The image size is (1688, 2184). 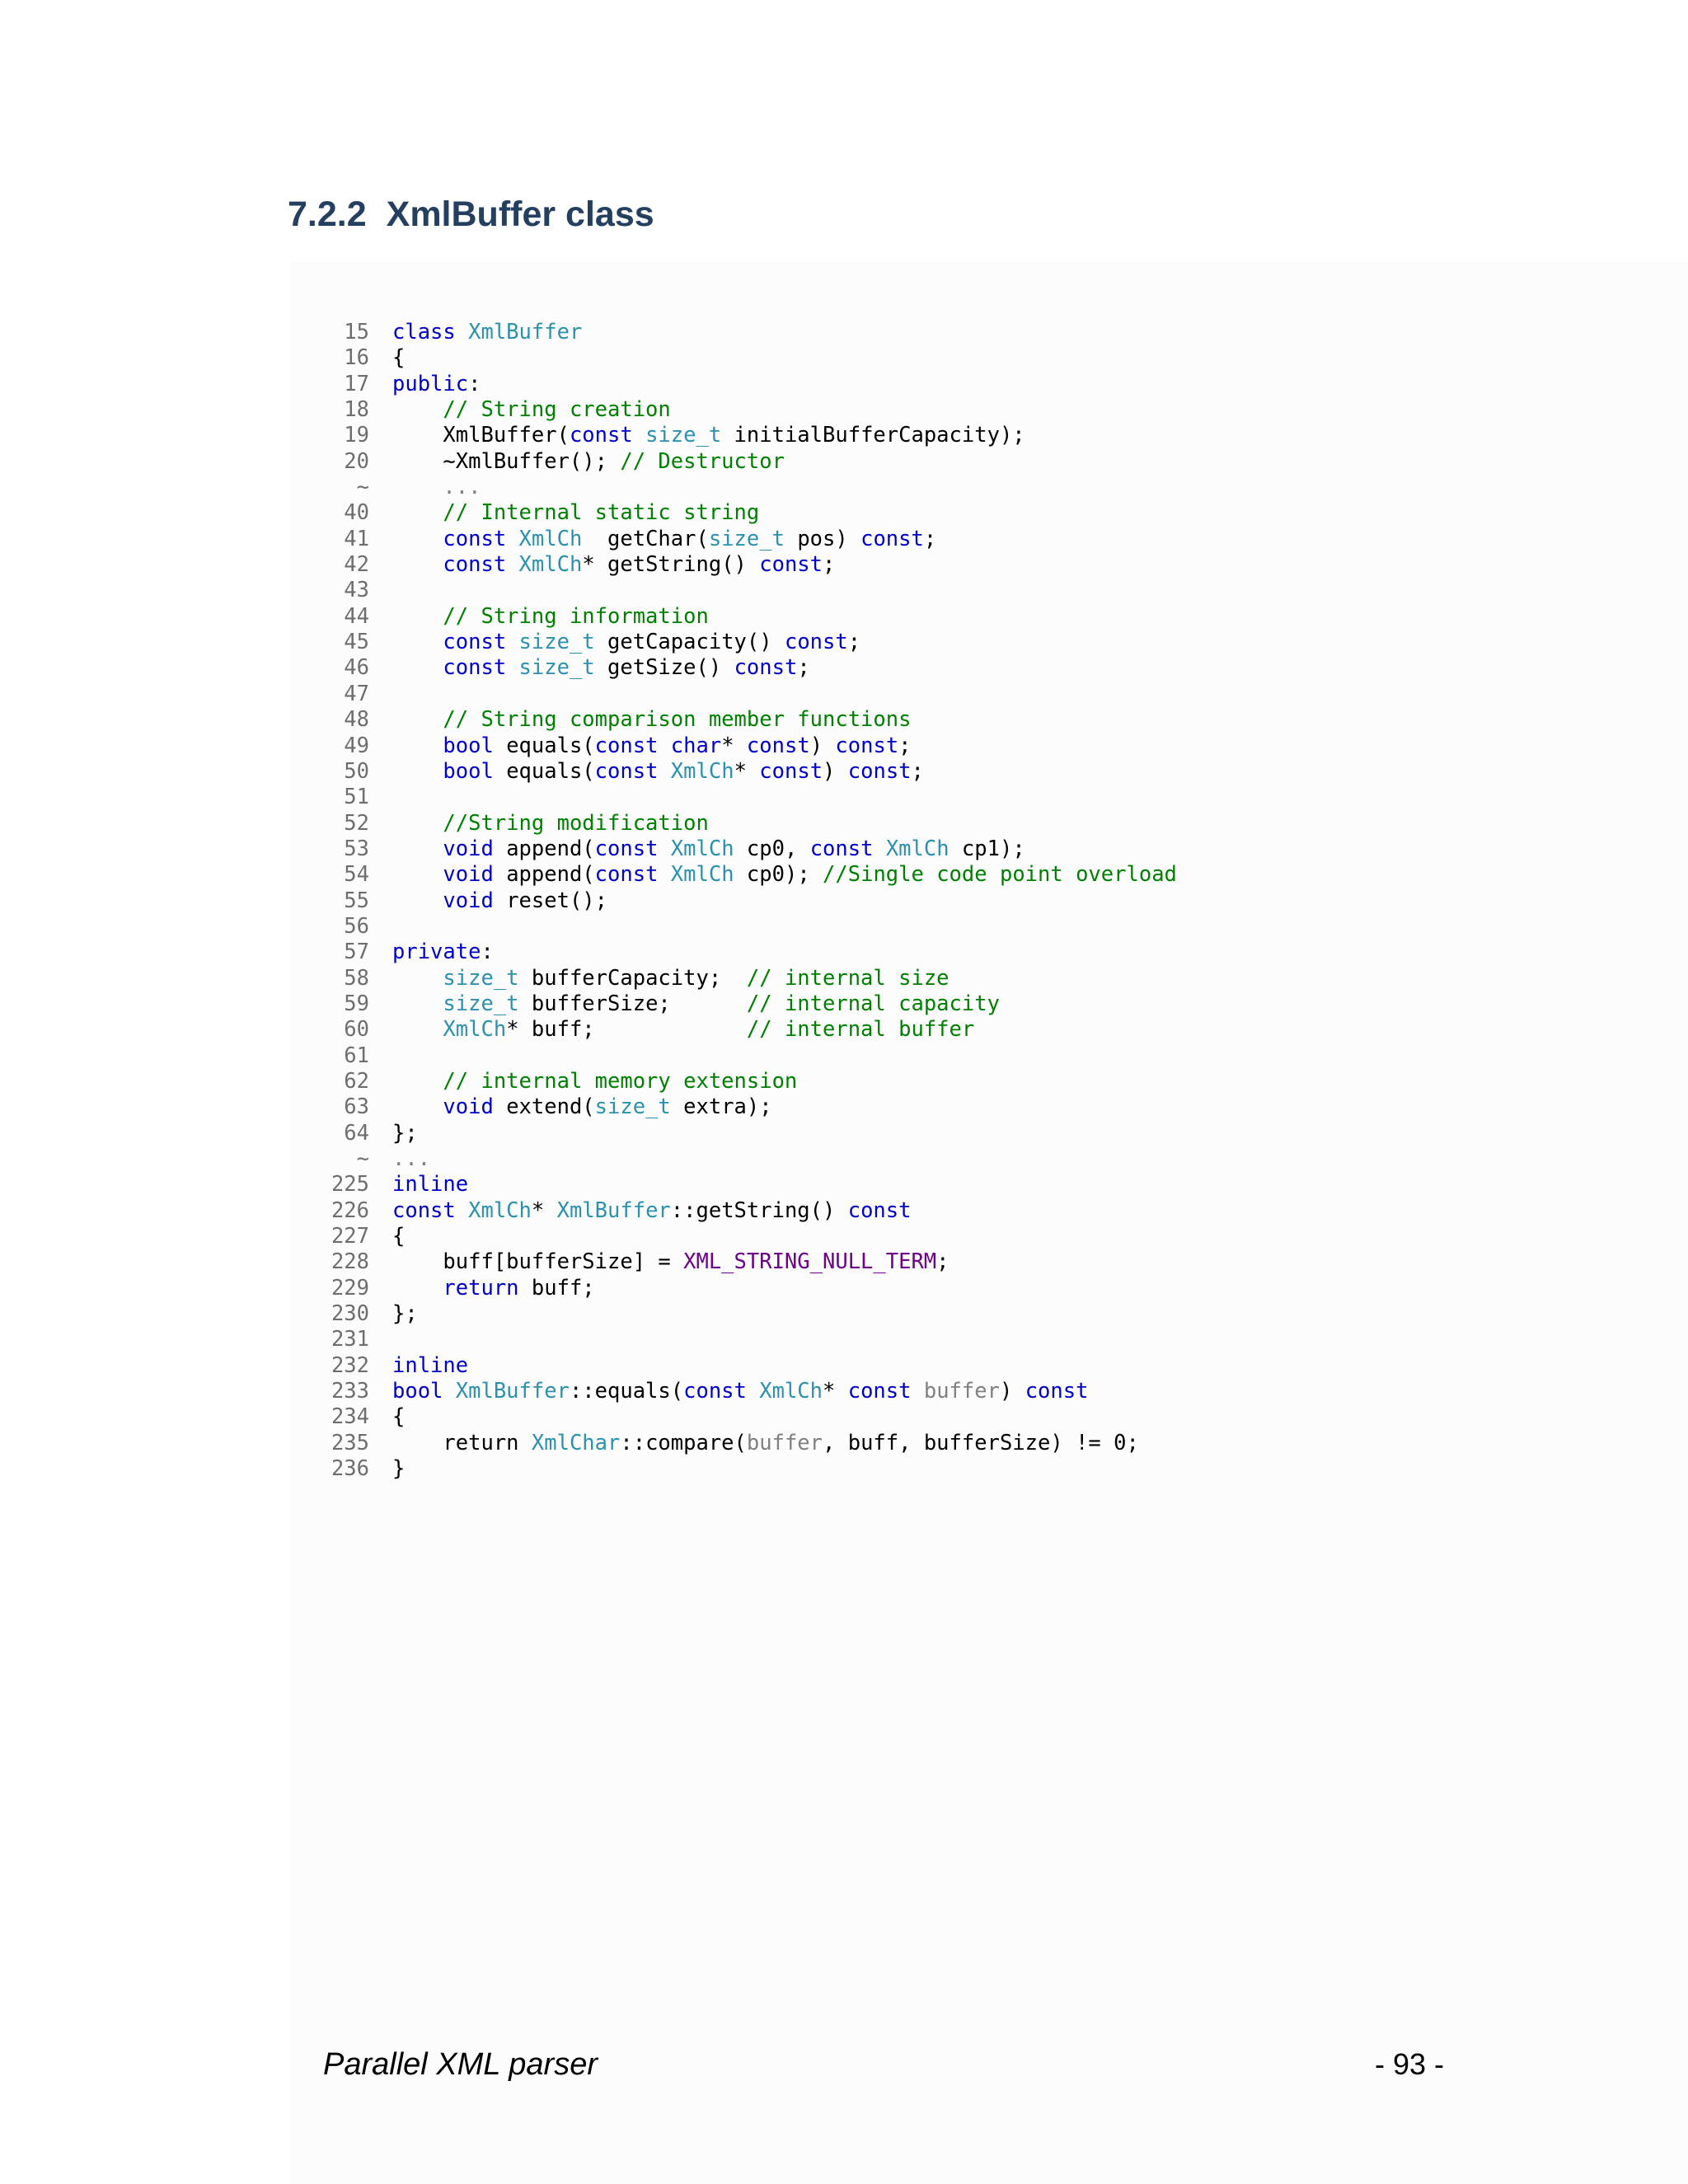 What do you see at coordinates (357, 978) in the screenshot?
I see `line-number: 58` at bounding box center [357, 978].